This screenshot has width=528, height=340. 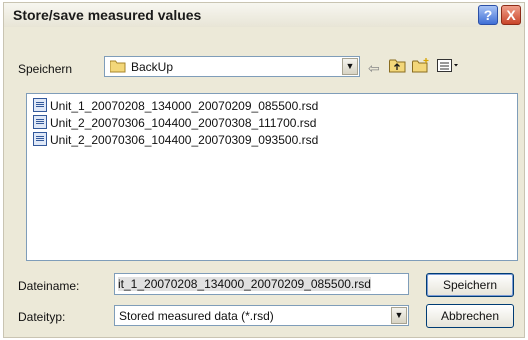 I want to click on filetype-dropdown: Stored measured data (*.rsd) ▼, so click(x=261, y=315).